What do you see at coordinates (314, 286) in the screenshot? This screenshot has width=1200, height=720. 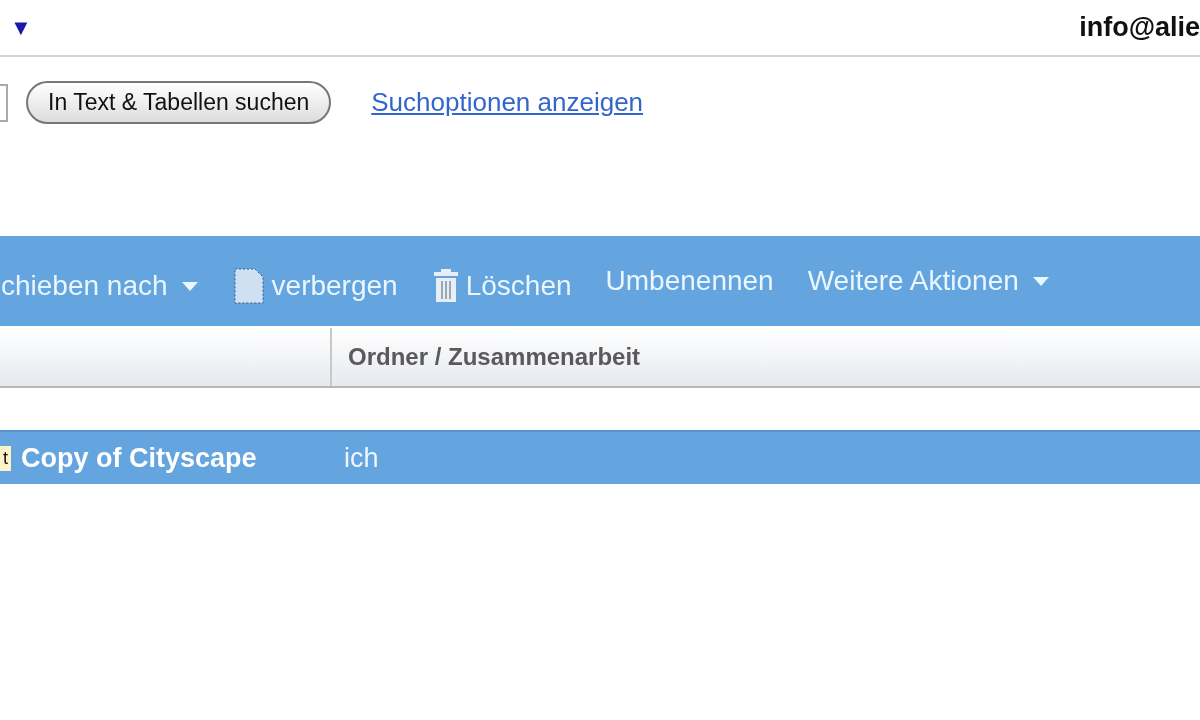 I see `toolbar-button: verbergen` at bounding box center [314, 286].